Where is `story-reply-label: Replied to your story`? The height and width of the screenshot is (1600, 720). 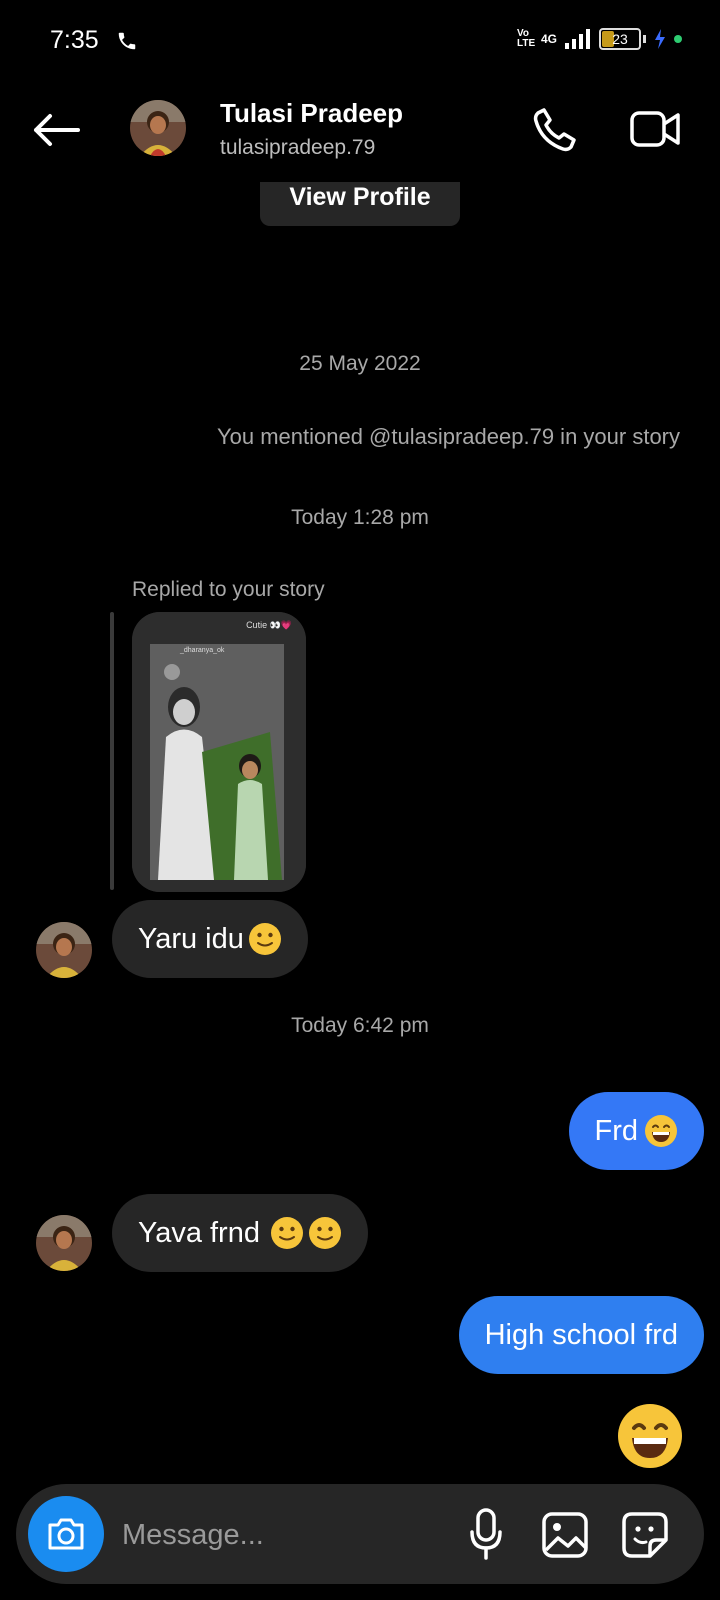
story-reply-label: Replied to your story is located at coordinates (228, 589).